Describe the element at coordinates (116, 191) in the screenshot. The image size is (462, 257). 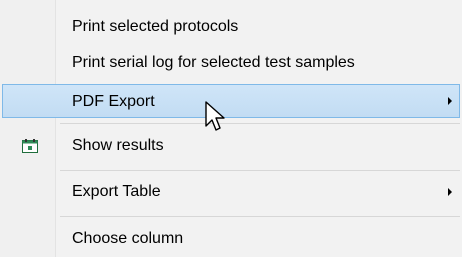
I see `menu-item-label: Export Table` at that location.